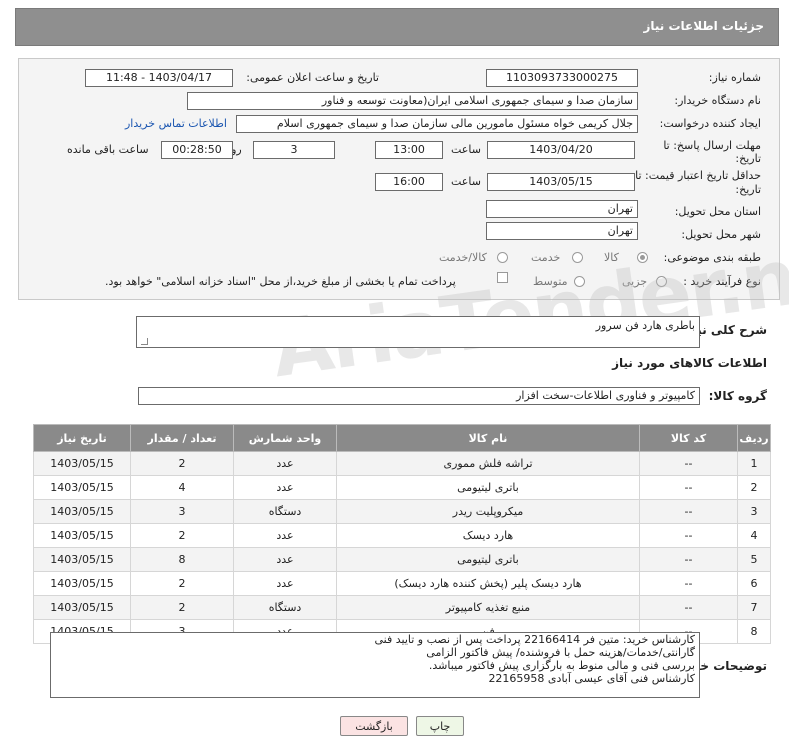 The height and width of the screenshot is (752, 789). I want to click on need-number-label: شماره نیاز:, so click(734, 77).